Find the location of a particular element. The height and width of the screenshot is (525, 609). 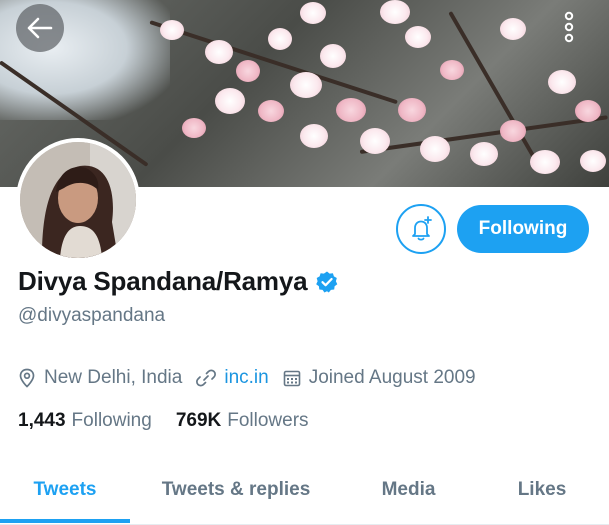

tab-likes: Likes is located at coordinates (542, 490).